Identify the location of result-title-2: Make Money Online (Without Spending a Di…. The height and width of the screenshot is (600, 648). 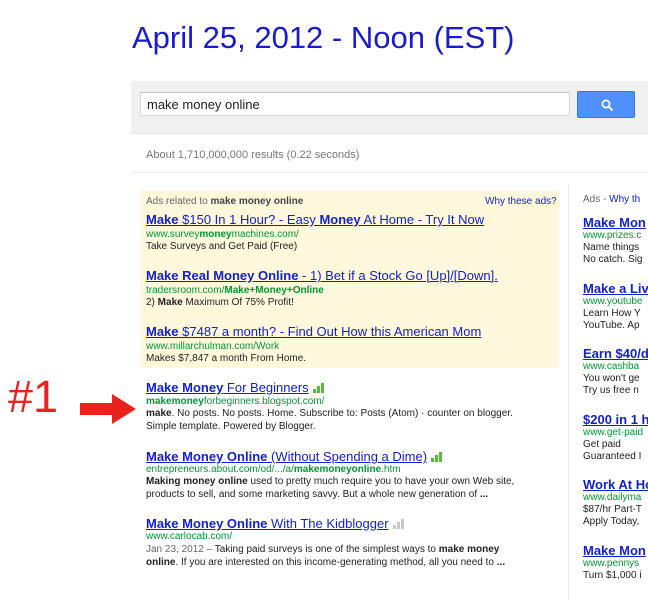
(294, 456).